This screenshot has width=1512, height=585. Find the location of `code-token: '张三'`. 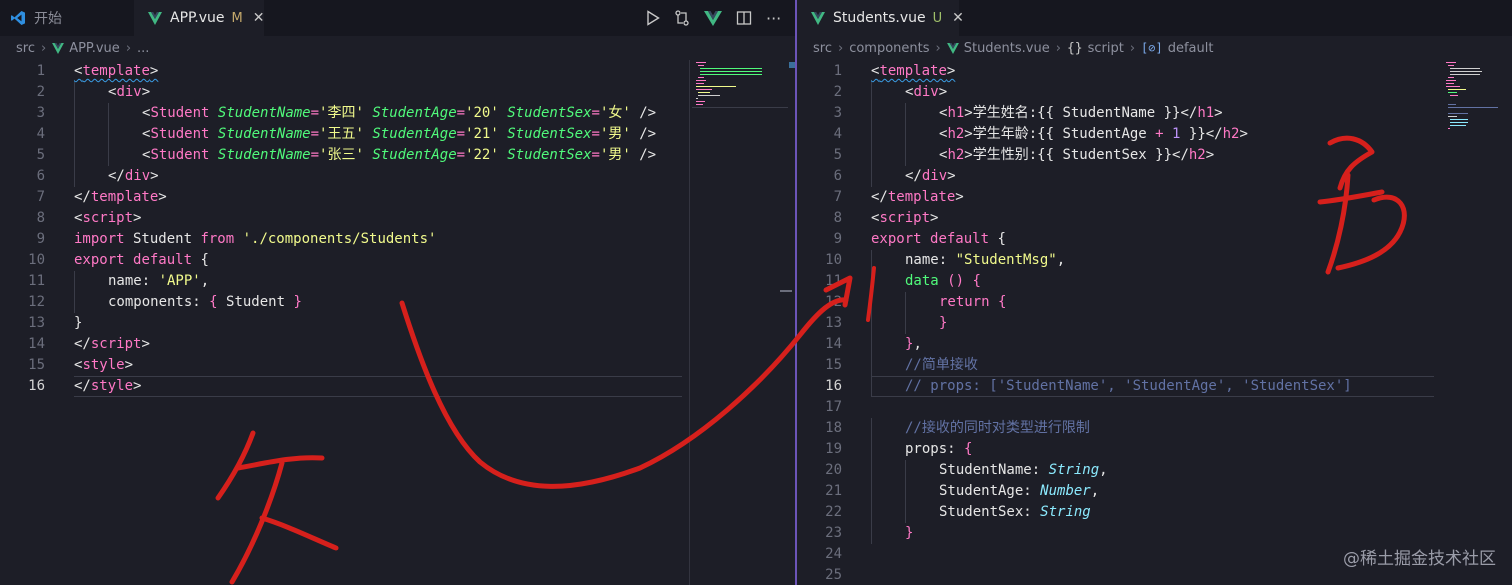

code-token: '张三' is located at coordinates (341, 155).